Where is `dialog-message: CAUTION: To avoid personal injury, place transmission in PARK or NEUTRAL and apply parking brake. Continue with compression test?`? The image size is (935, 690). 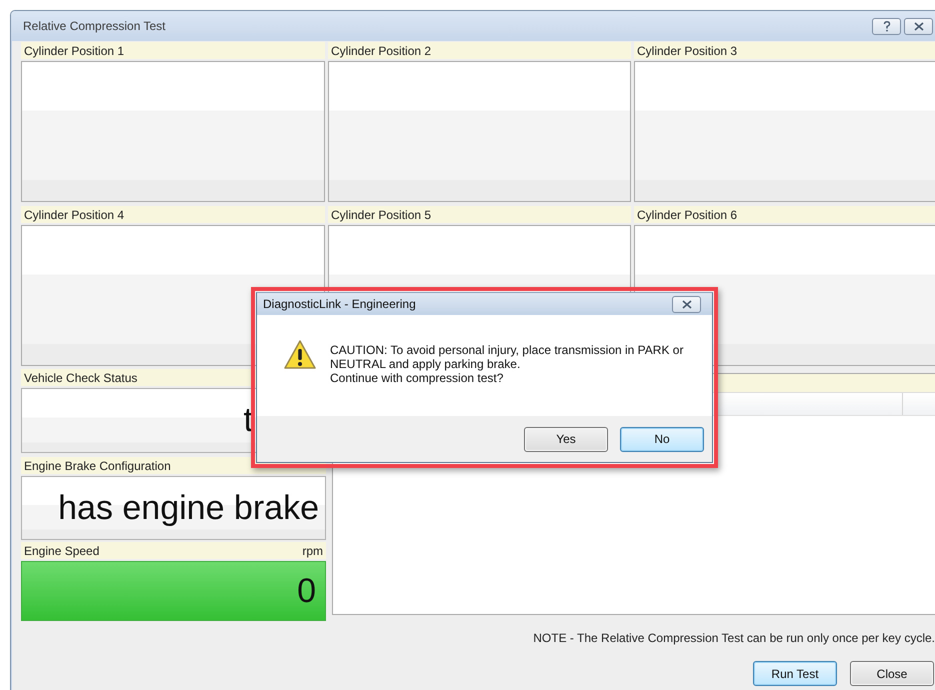 dialog-message: CAUTION: To avoid personal injury, place transmission in PARK or NEUTRAL and apply parking brake. Continue with compression test? is located at coordinates (507, 364).